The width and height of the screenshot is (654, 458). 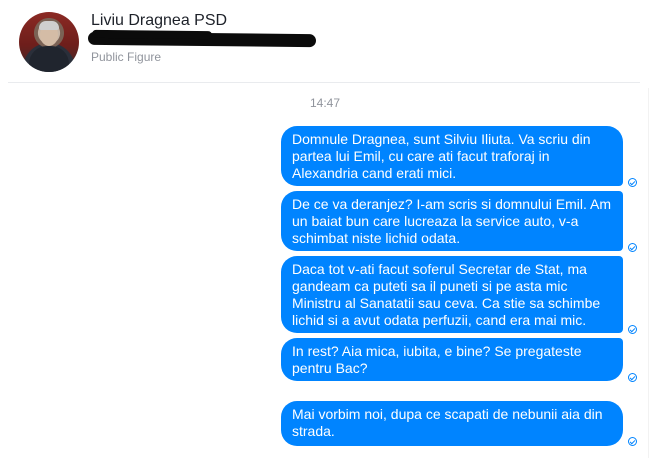 What do you see at coordinates (325, 103) in the screenshot?
I see `message-timestamp: 14:47` at bounding box center [325, 103].